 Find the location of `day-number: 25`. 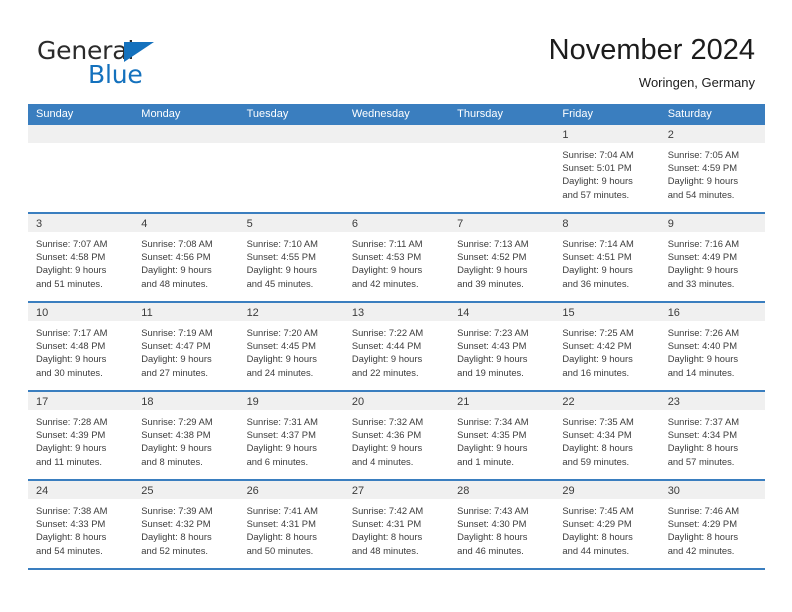

day-number: 25 is located at coordinates (147, 491).